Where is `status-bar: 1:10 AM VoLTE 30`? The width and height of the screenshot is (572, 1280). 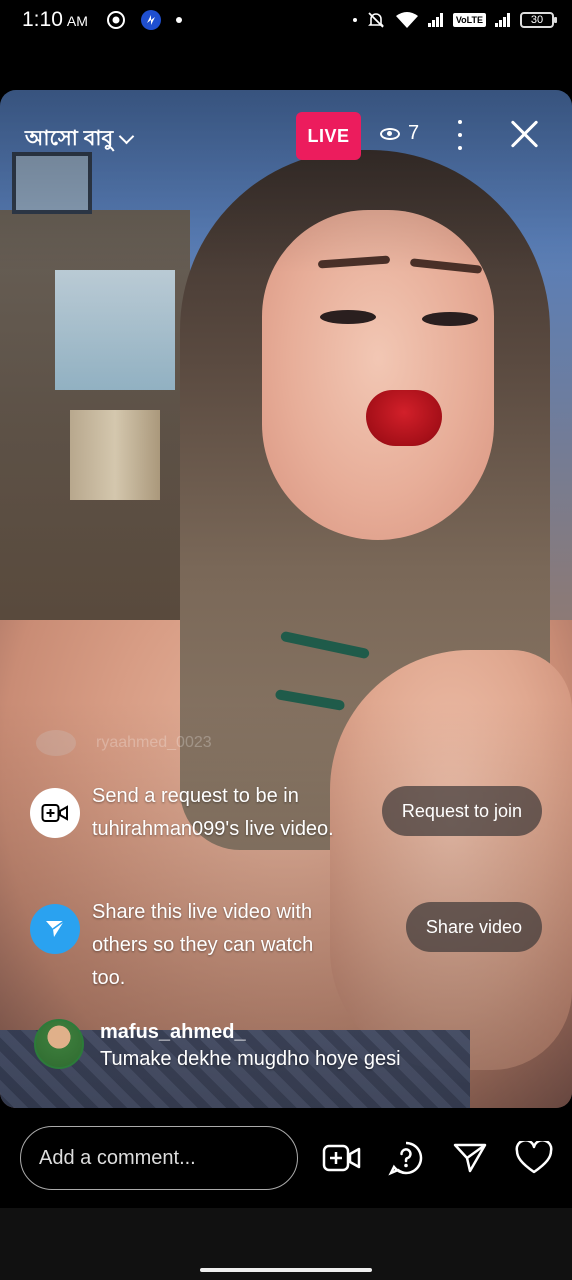 status-bar: 1:10 AM VoLTE 30 is located at coordinates (286, 20).